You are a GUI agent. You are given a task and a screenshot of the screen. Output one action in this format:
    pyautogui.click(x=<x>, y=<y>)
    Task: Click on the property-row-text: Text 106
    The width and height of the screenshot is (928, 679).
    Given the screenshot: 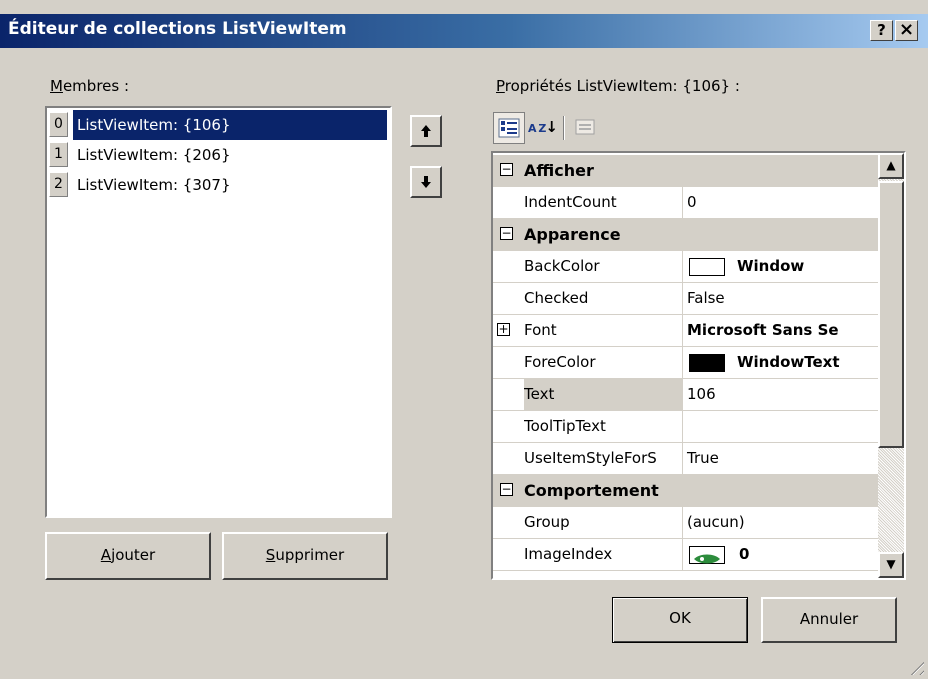 What is the action you would take?
    pyautogui.click(x=685, y=395)
    